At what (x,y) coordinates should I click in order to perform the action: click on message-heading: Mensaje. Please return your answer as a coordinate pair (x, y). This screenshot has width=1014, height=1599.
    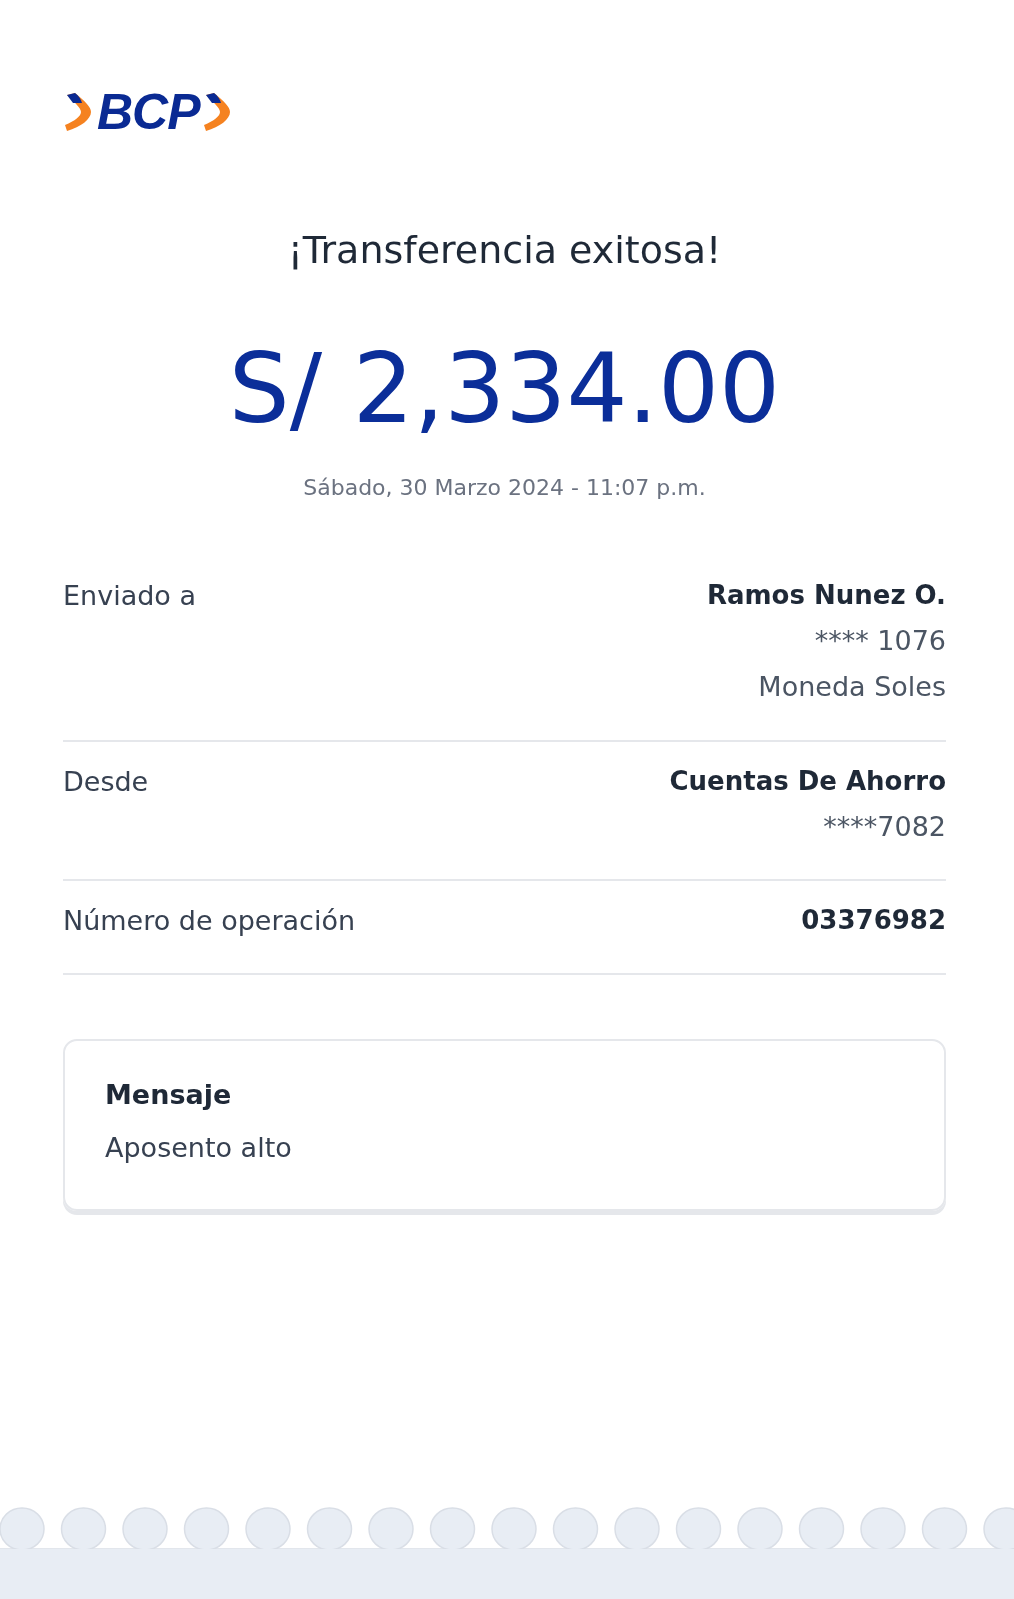
    Looking at the image, I should click on (169, 1094).